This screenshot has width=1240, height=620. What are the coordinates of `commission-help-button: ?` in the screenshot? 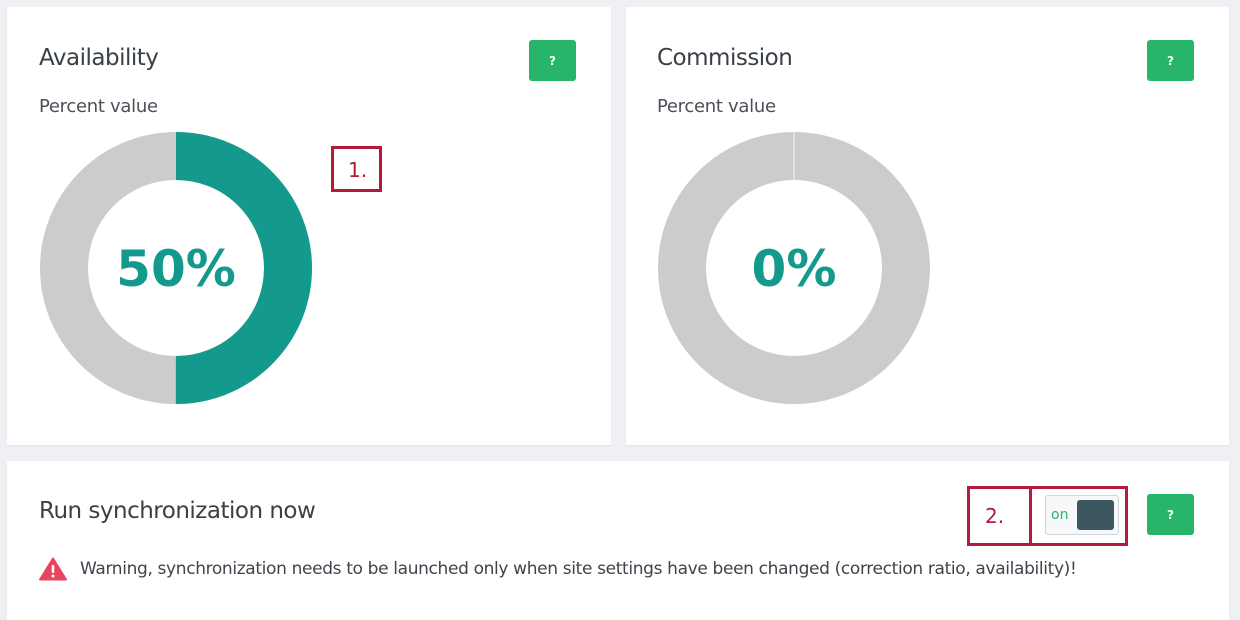 It's located at (1170, 60).